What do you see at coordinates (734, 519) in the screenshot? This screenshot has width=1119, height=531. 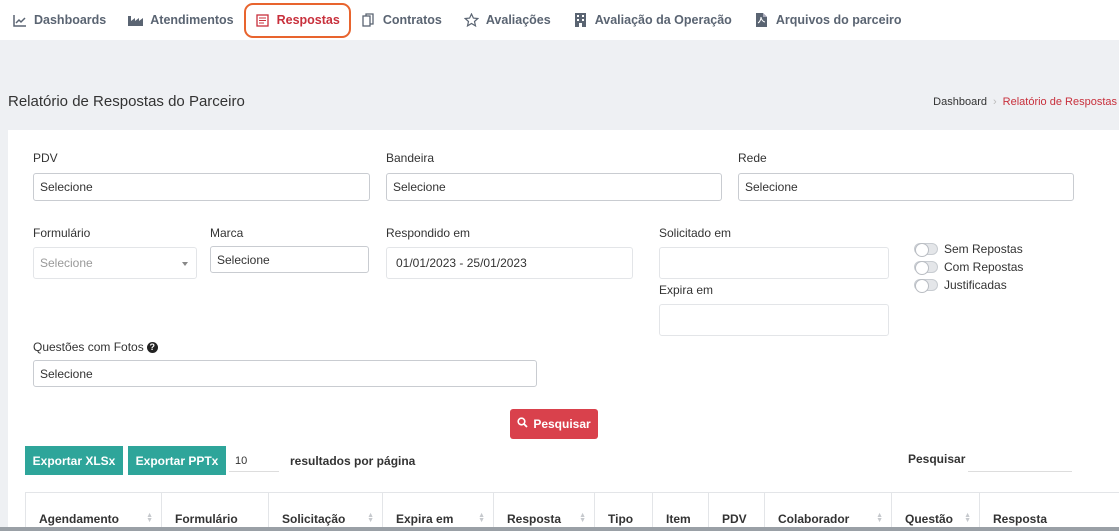 I see `col-label: PDV` at bounding box center [734, 519].